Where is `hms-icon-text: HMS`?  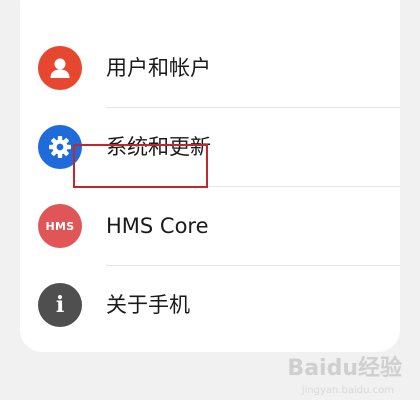
hms-icon-text: HMS is located at coordinates (60, 226).